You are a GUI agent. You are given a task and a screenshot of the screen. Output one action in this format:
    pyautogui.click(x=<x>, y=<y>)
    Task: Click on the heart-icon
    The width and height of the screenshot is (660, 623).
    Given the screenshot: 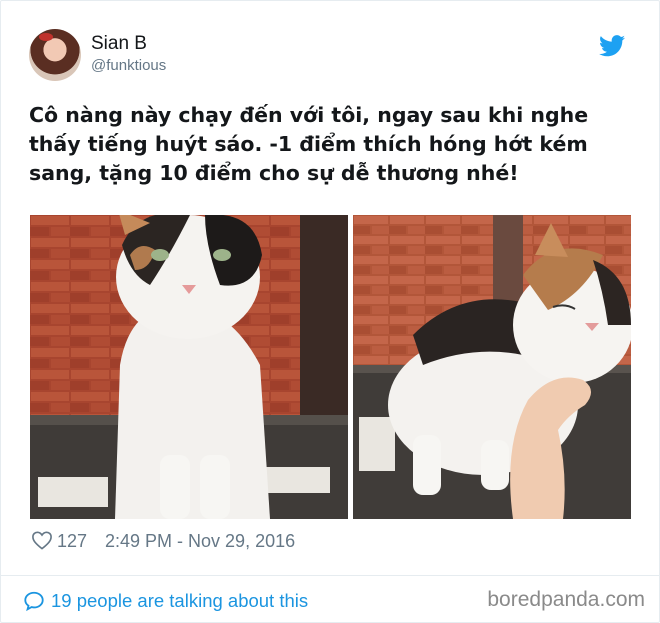 What is the action you would take?
    pyautogui.click(x=42, y=540)
    